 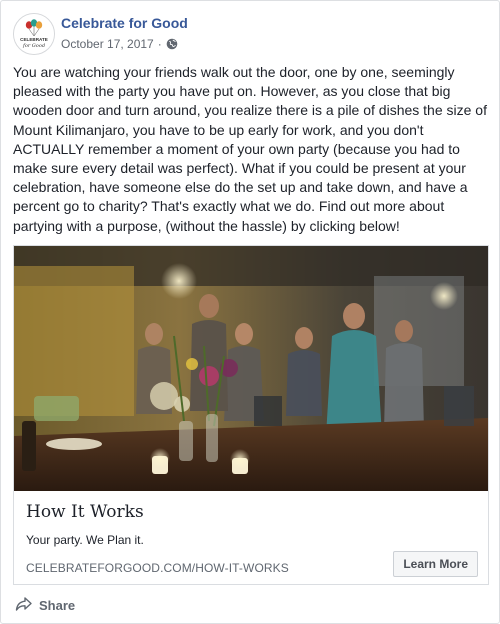 I want to click on svg-text: CELEBRATE, so click(x=34, y=39).